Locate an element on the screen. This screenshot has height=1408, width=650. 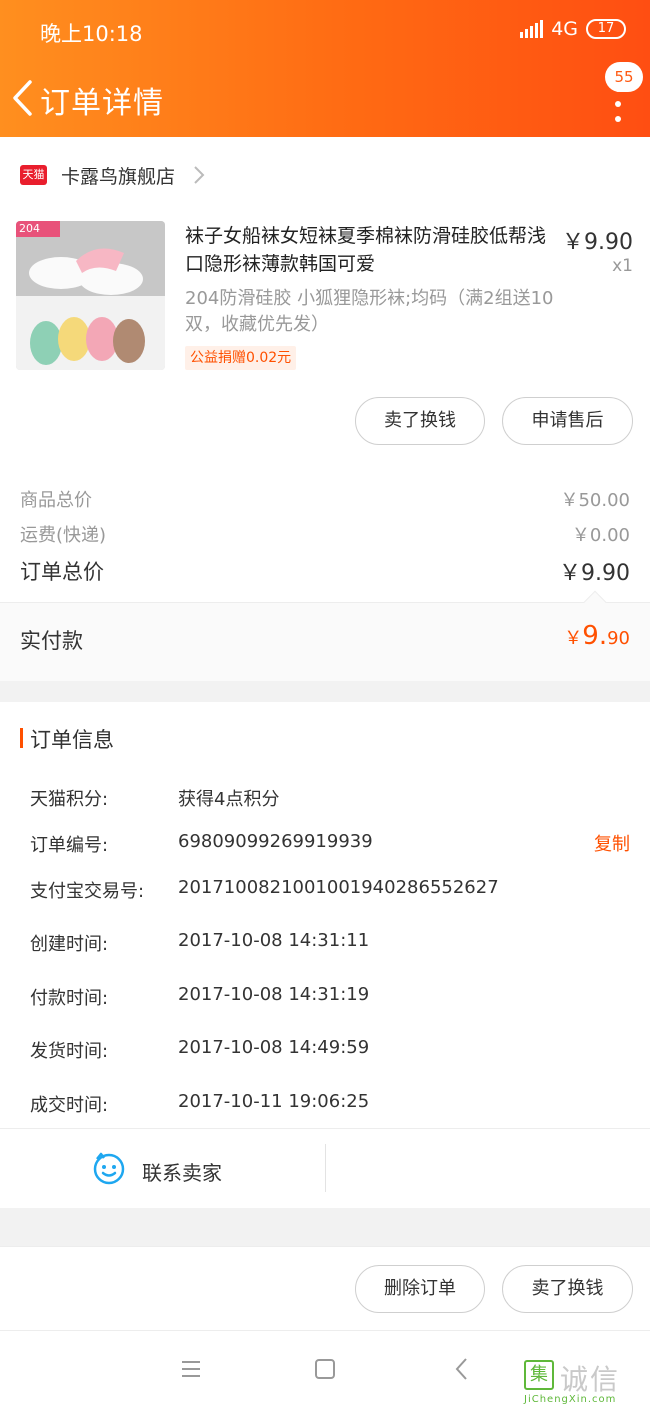
paid-label: 实付款 is located at coordinates (51, 641).